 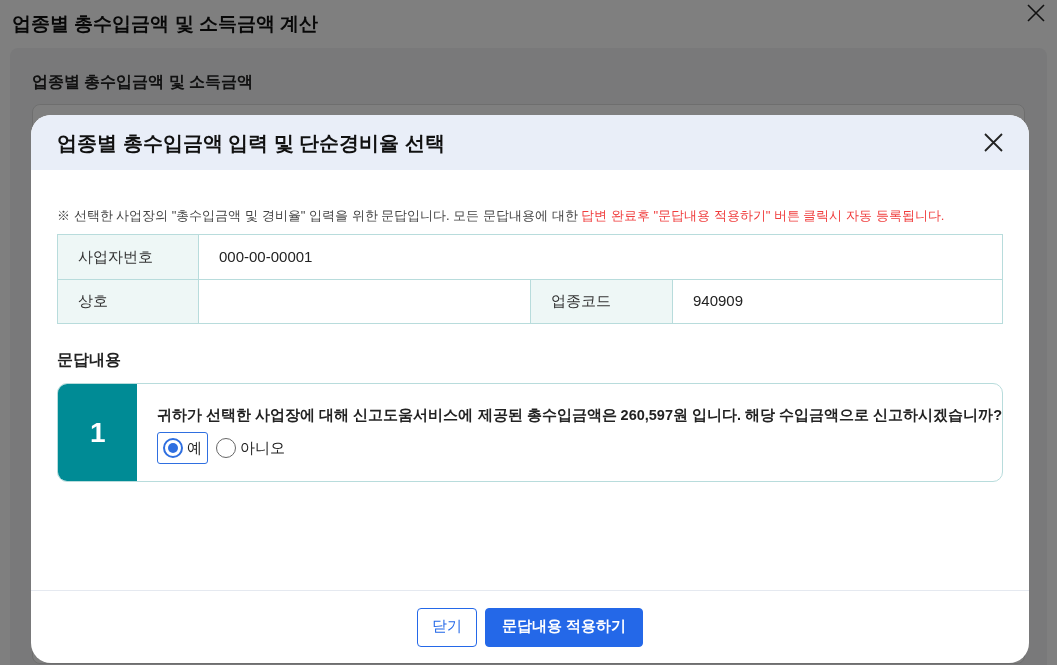 I want to click on apply-button: 문답내용 적용하기, so click(x=564, y=627).